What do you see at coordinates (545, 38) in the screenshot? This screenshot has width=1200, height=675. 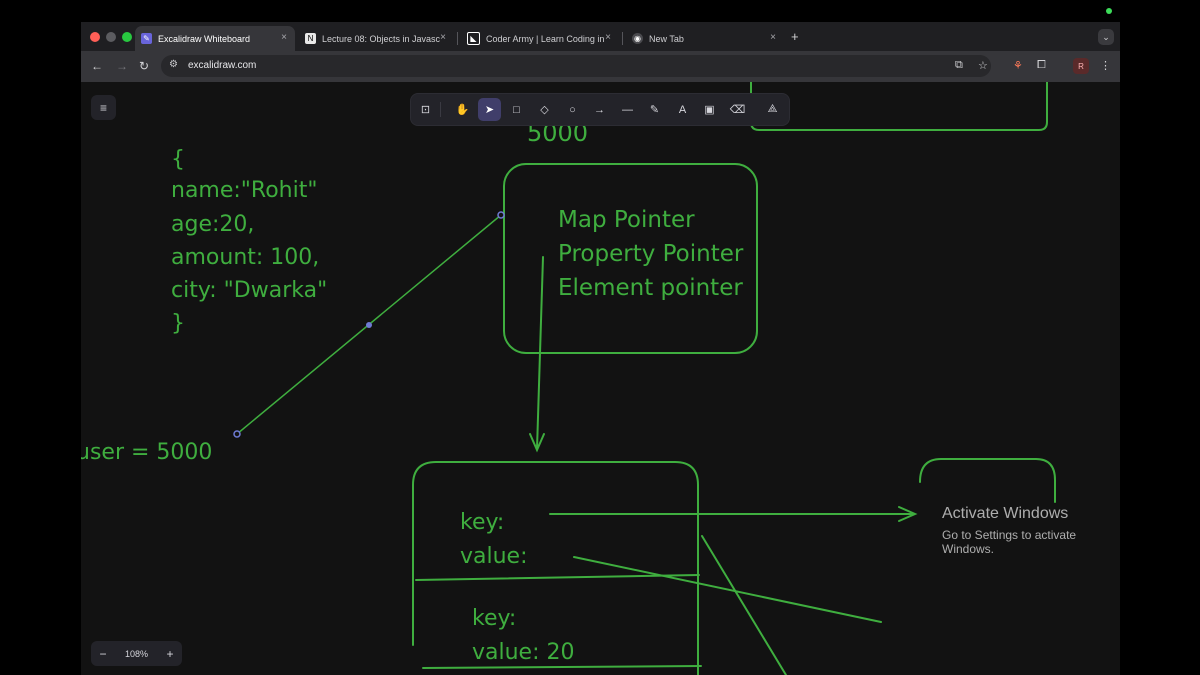 I see `tab-title: Coder Army | Learn Coding in` at bounding box center [545, 38].